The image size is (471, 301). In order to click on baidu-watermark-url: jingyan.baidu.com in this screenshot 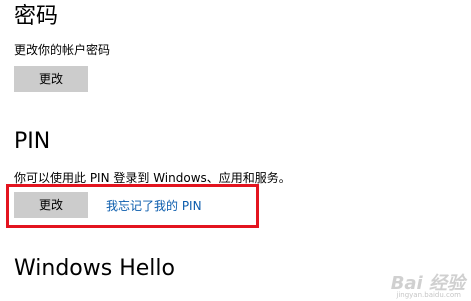, I will do `click(428, 295)`.